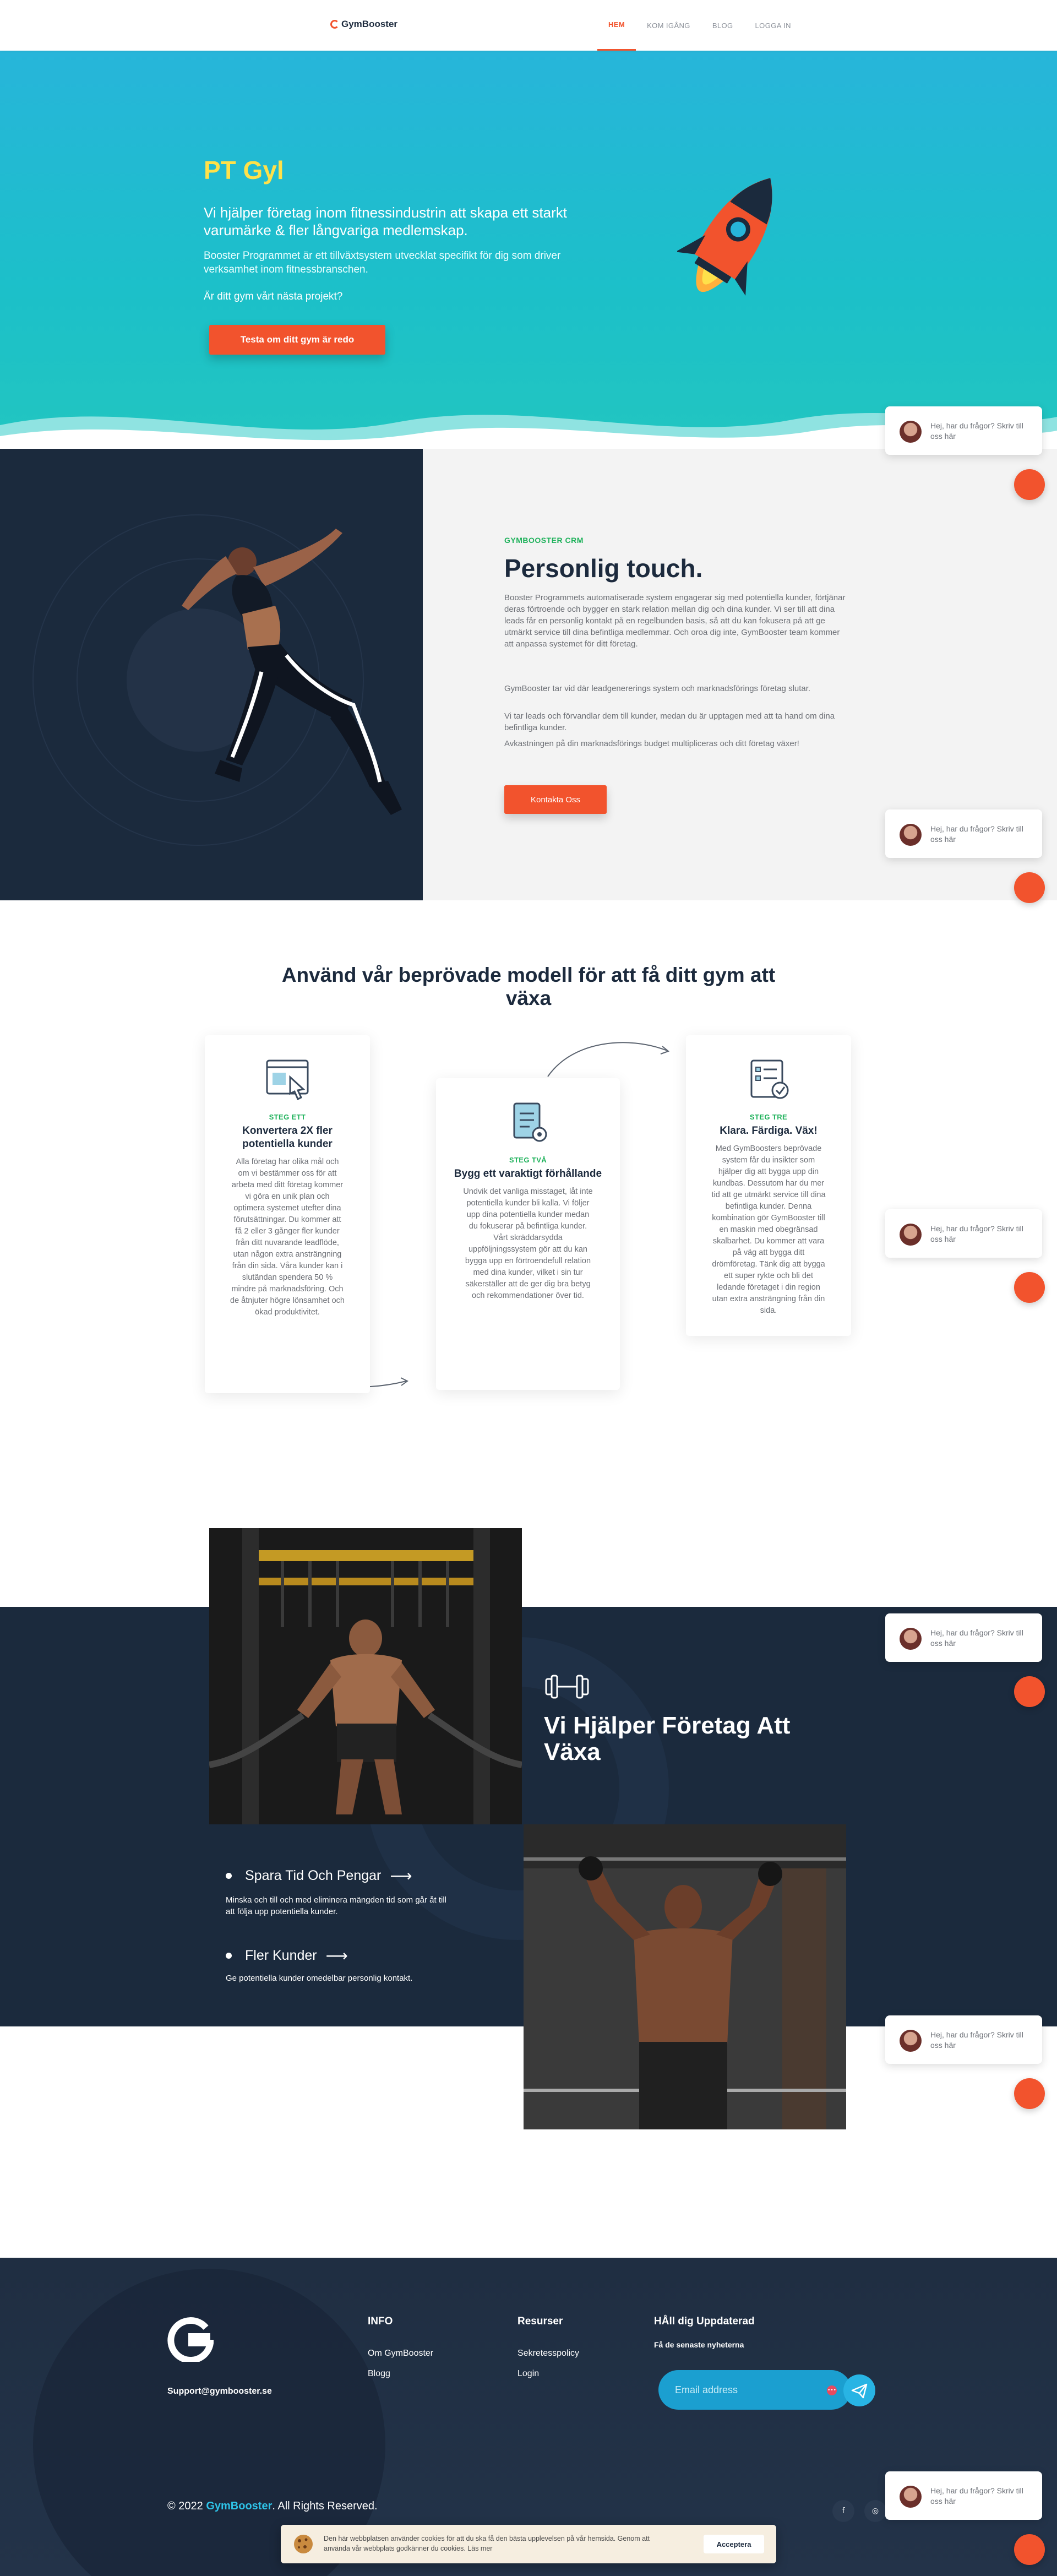  What do you see at coordinates (722, 26) in the screenshot?
I see `nav-item-blog: BLOG` at bounding box center [722, 26].